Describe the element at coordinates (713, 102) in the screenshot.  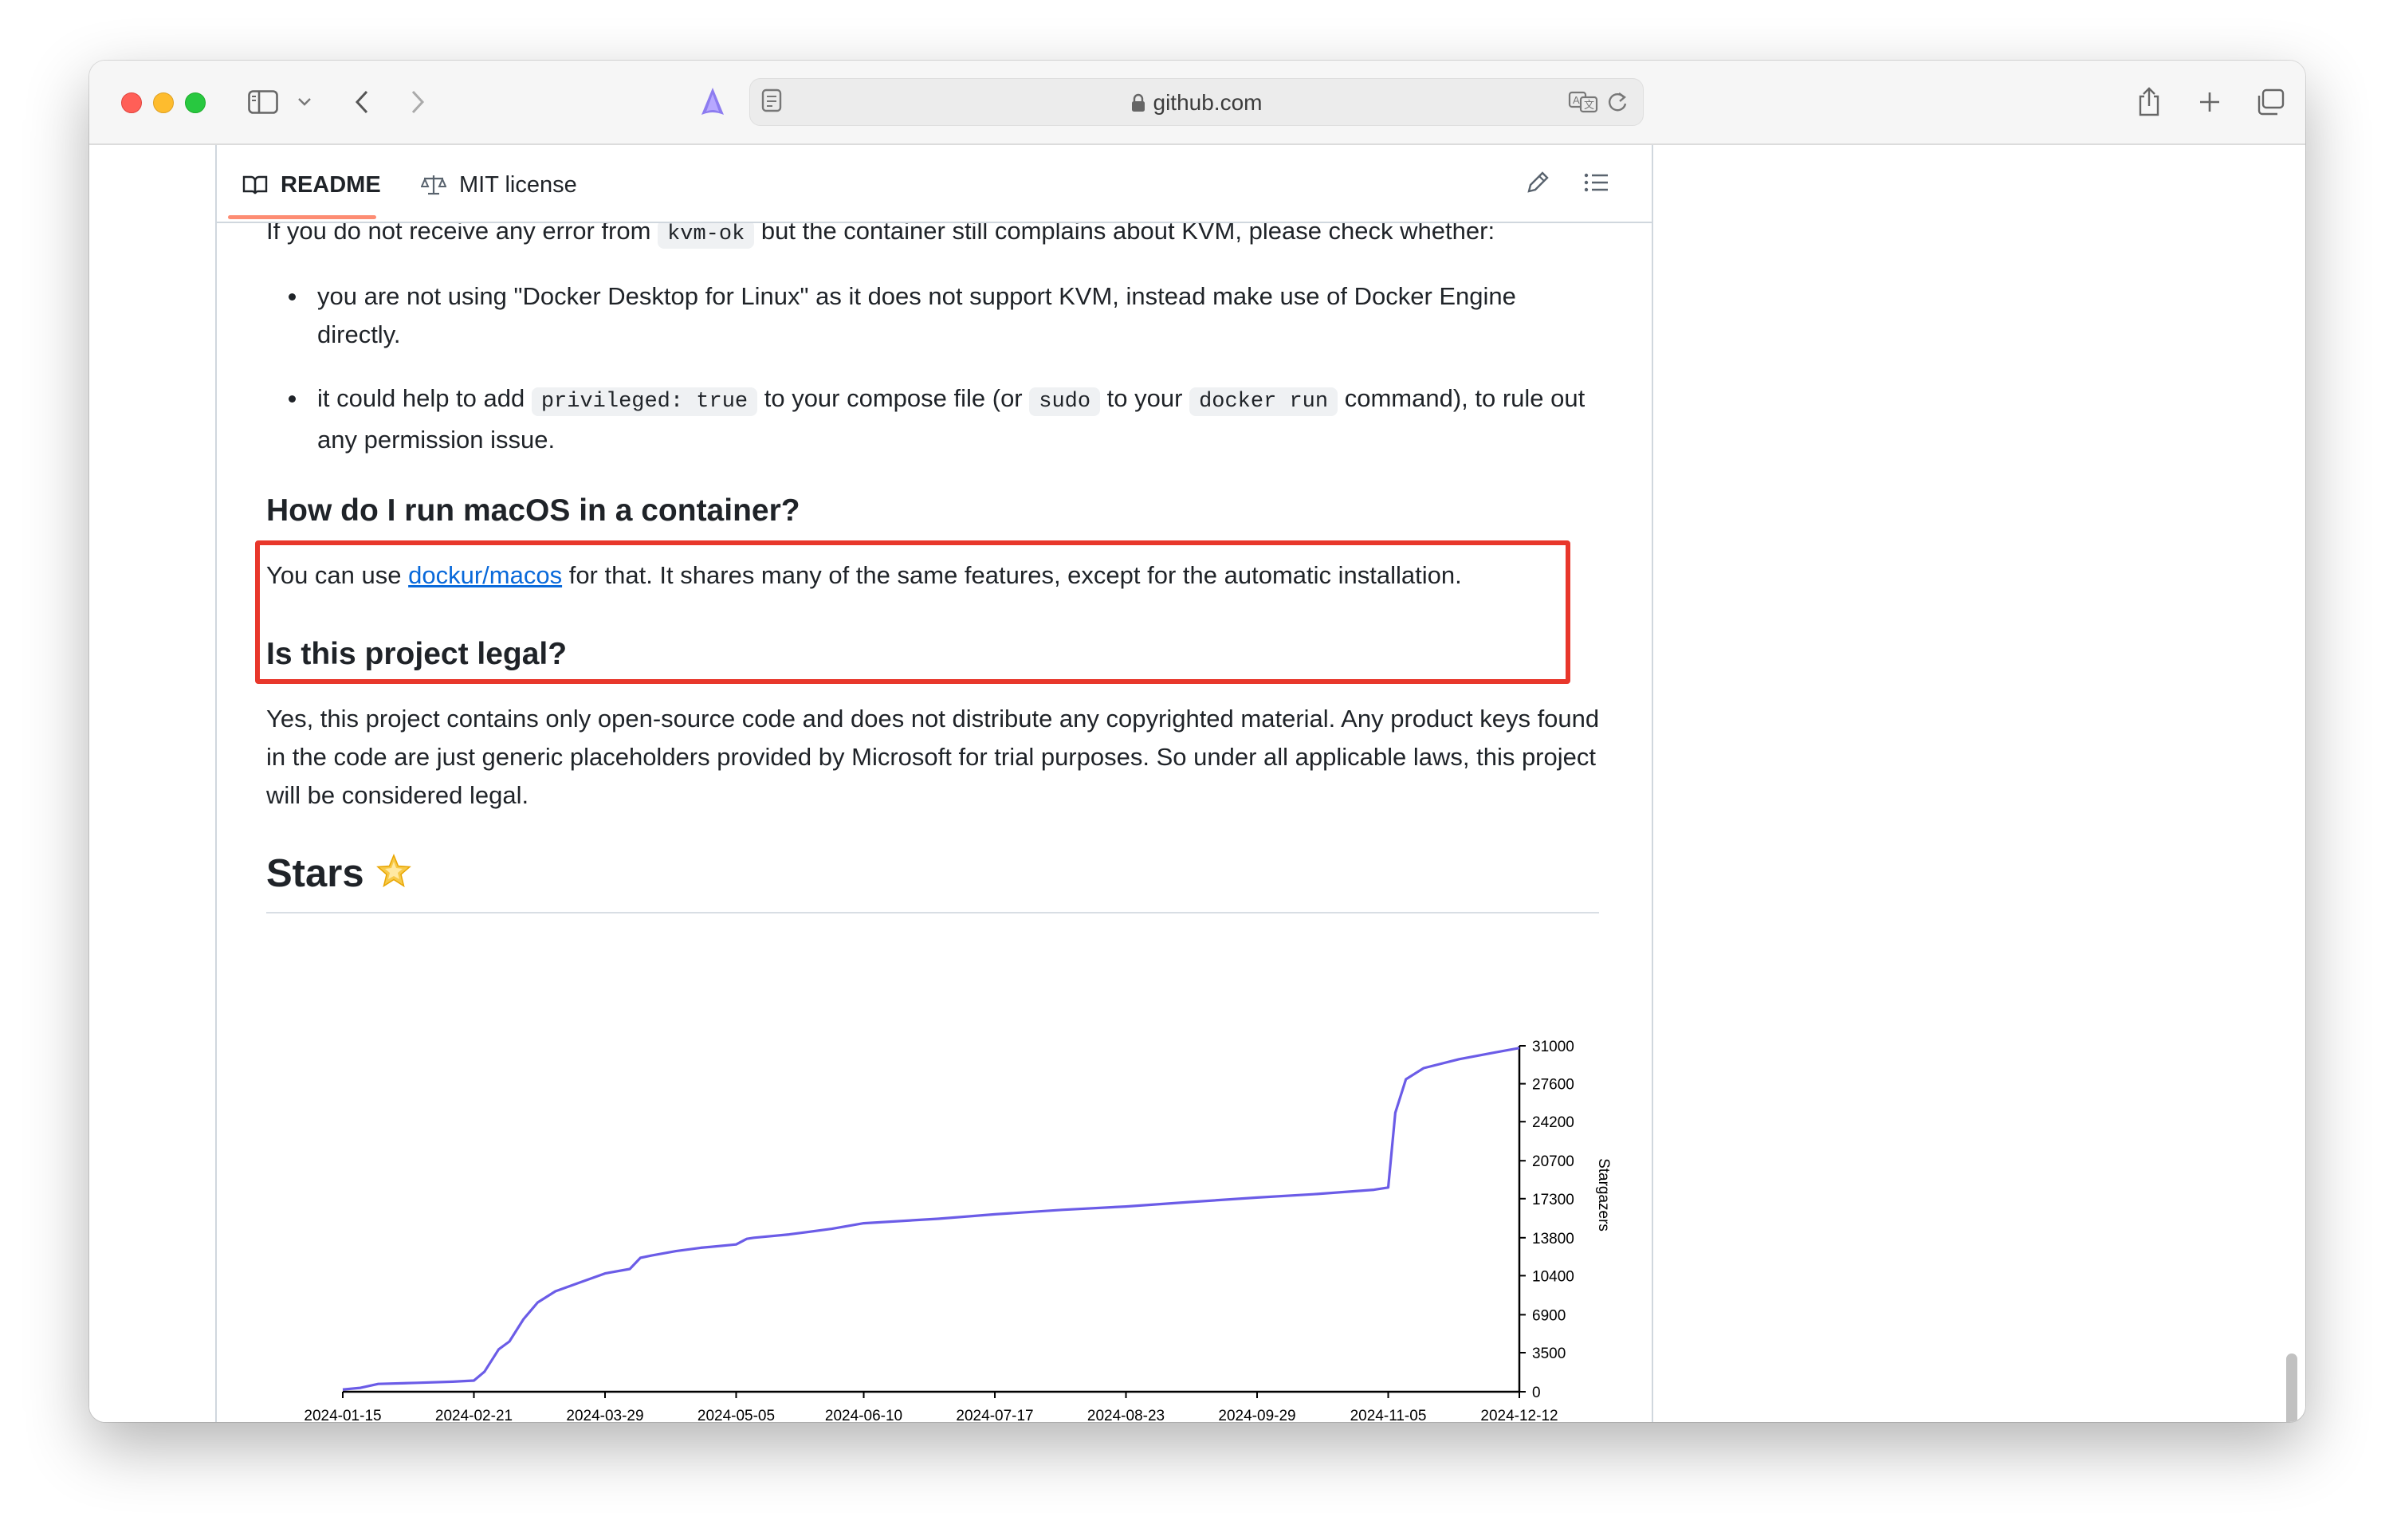
I see `extension-icon` at that location.